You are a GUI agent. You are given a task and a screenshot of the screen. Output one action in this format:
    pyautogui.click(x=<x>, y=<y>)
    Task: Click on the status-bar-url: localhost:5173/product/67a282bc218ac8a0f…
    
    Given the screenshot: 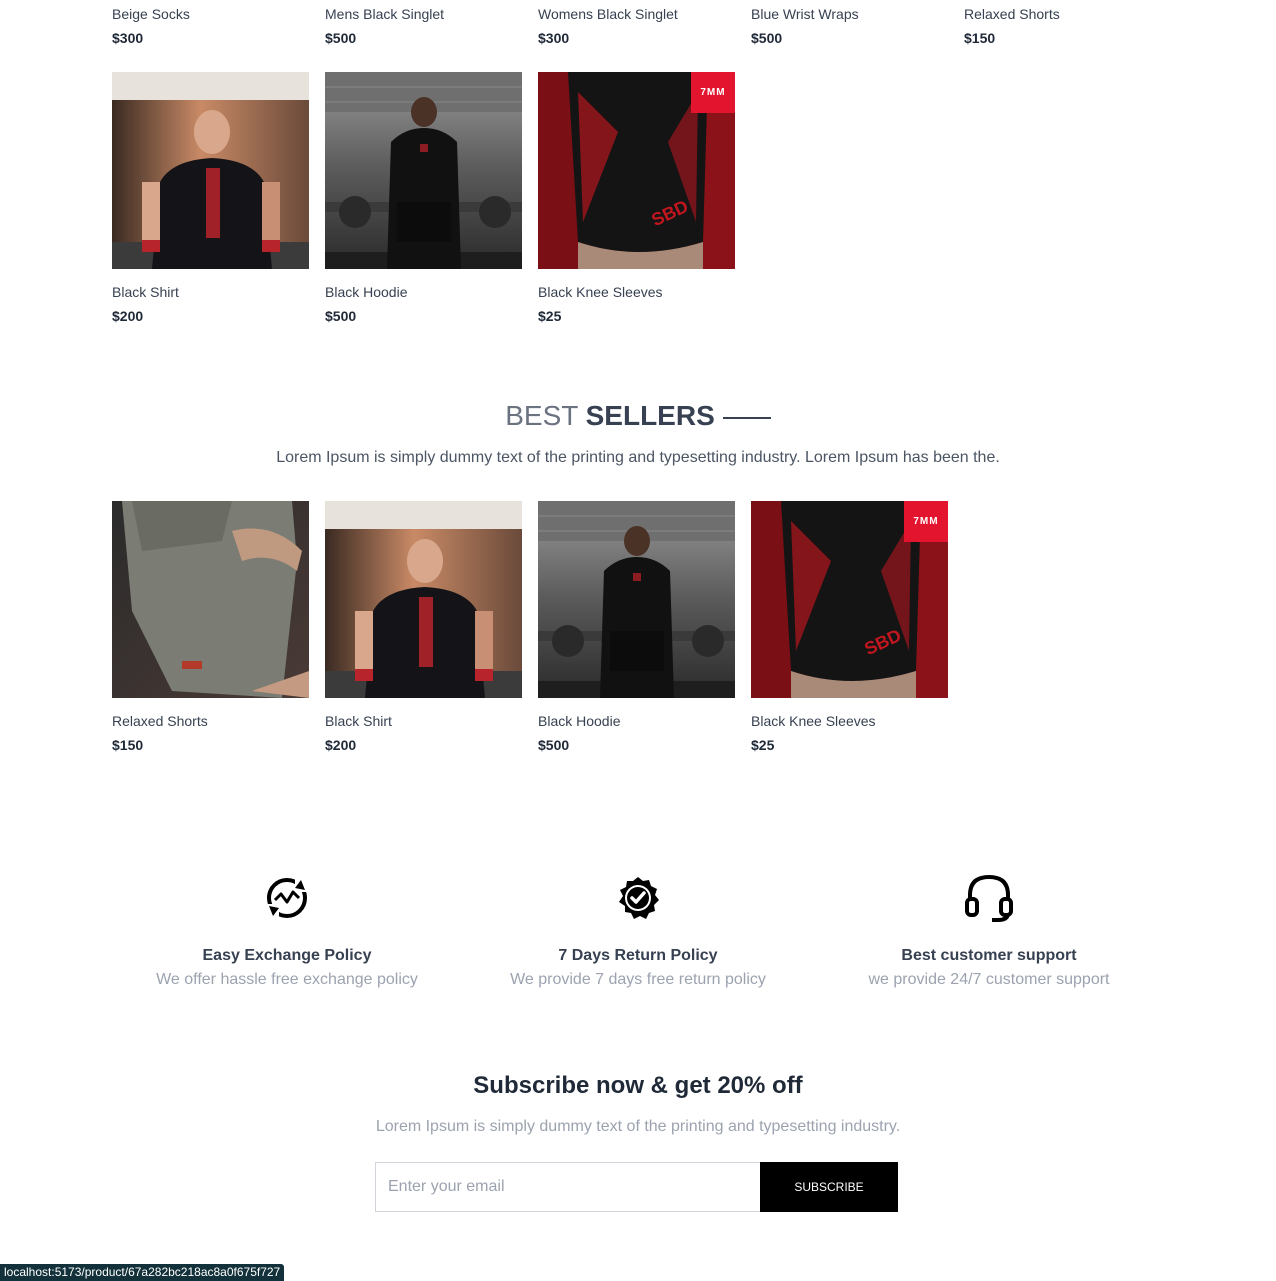 What is the action you would take?
    pyautogui.click(x=142, y=1272)
    